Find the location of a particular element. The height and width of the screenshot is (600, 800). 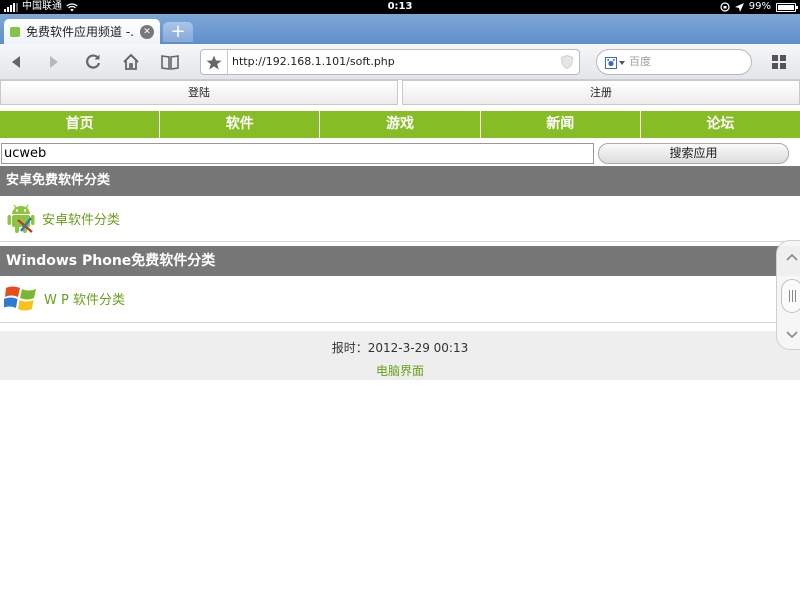

wp-category-link: W P 软件分类 is located at coordinates (64, 298).